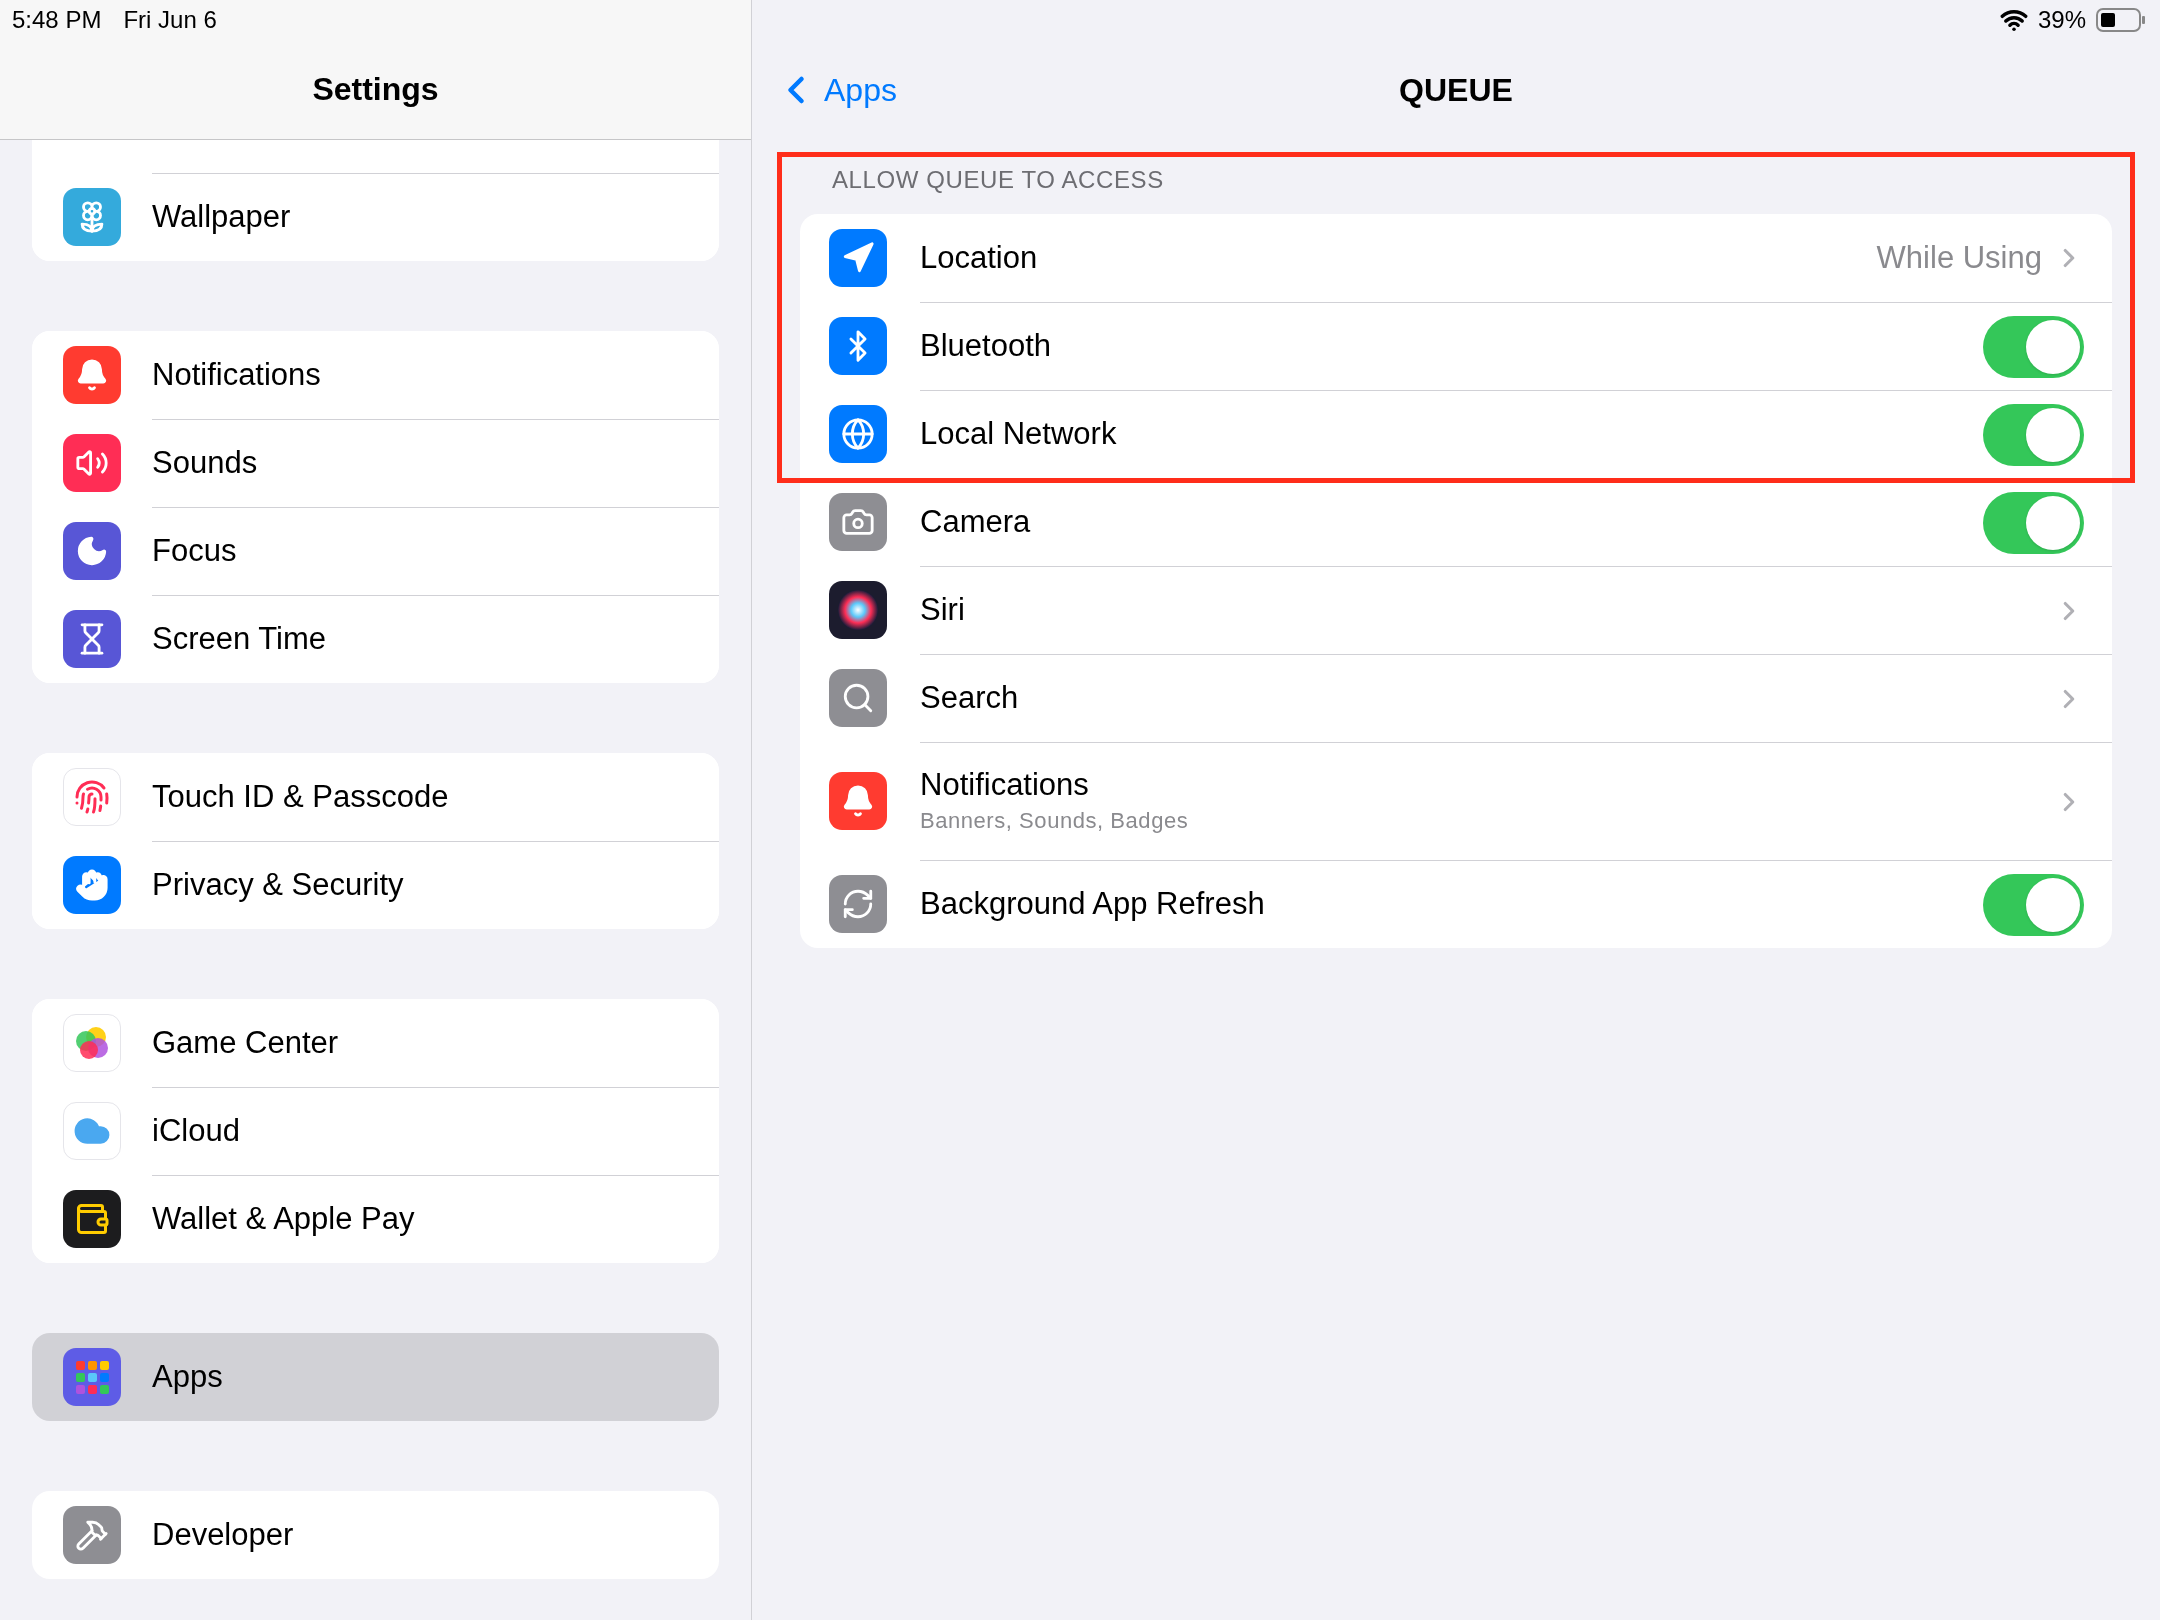 The image size is (2160, 1620). Describe the element at coordinates (92, 551) in the screenshot. I see `moon-icon` at that location.